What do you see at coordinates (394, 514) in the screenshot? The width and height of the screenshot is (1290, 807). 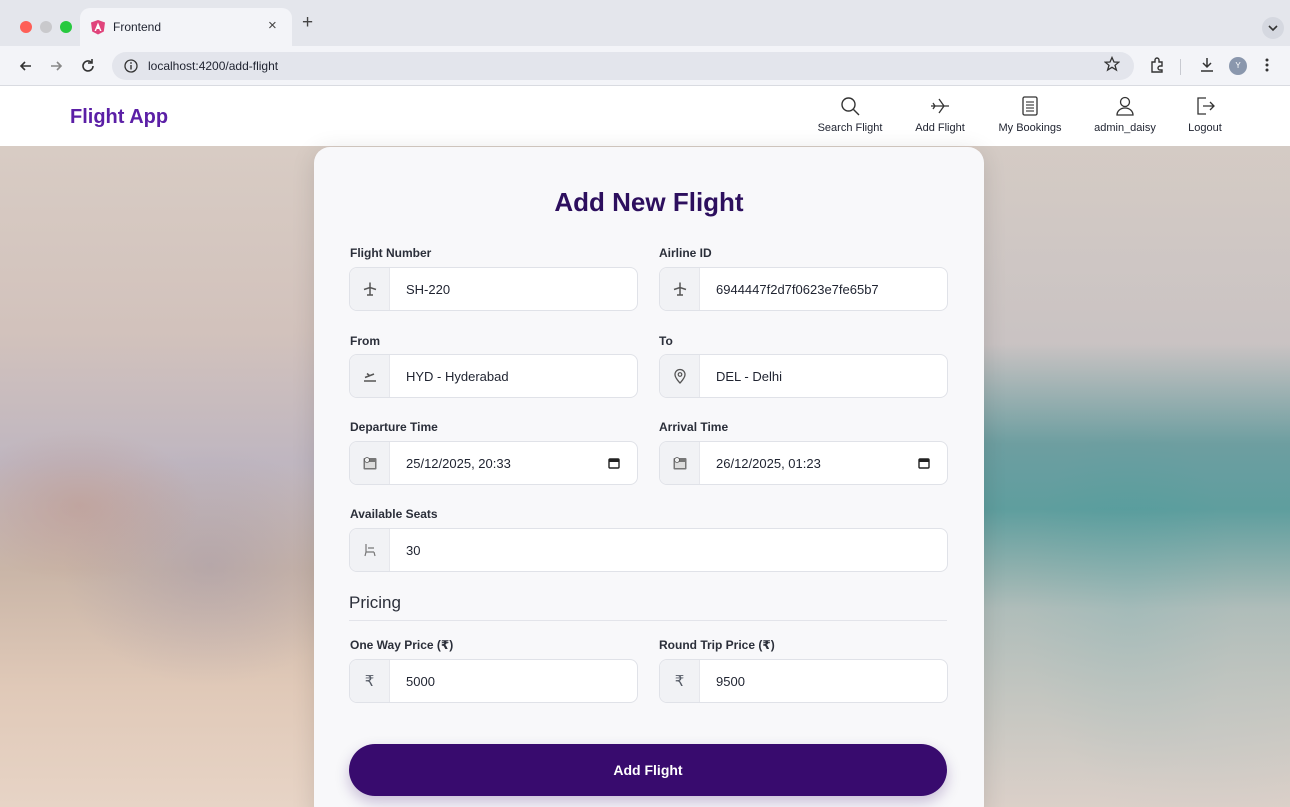 I see `available-seats-label: Available Seats` at bounding box center [394, 514].